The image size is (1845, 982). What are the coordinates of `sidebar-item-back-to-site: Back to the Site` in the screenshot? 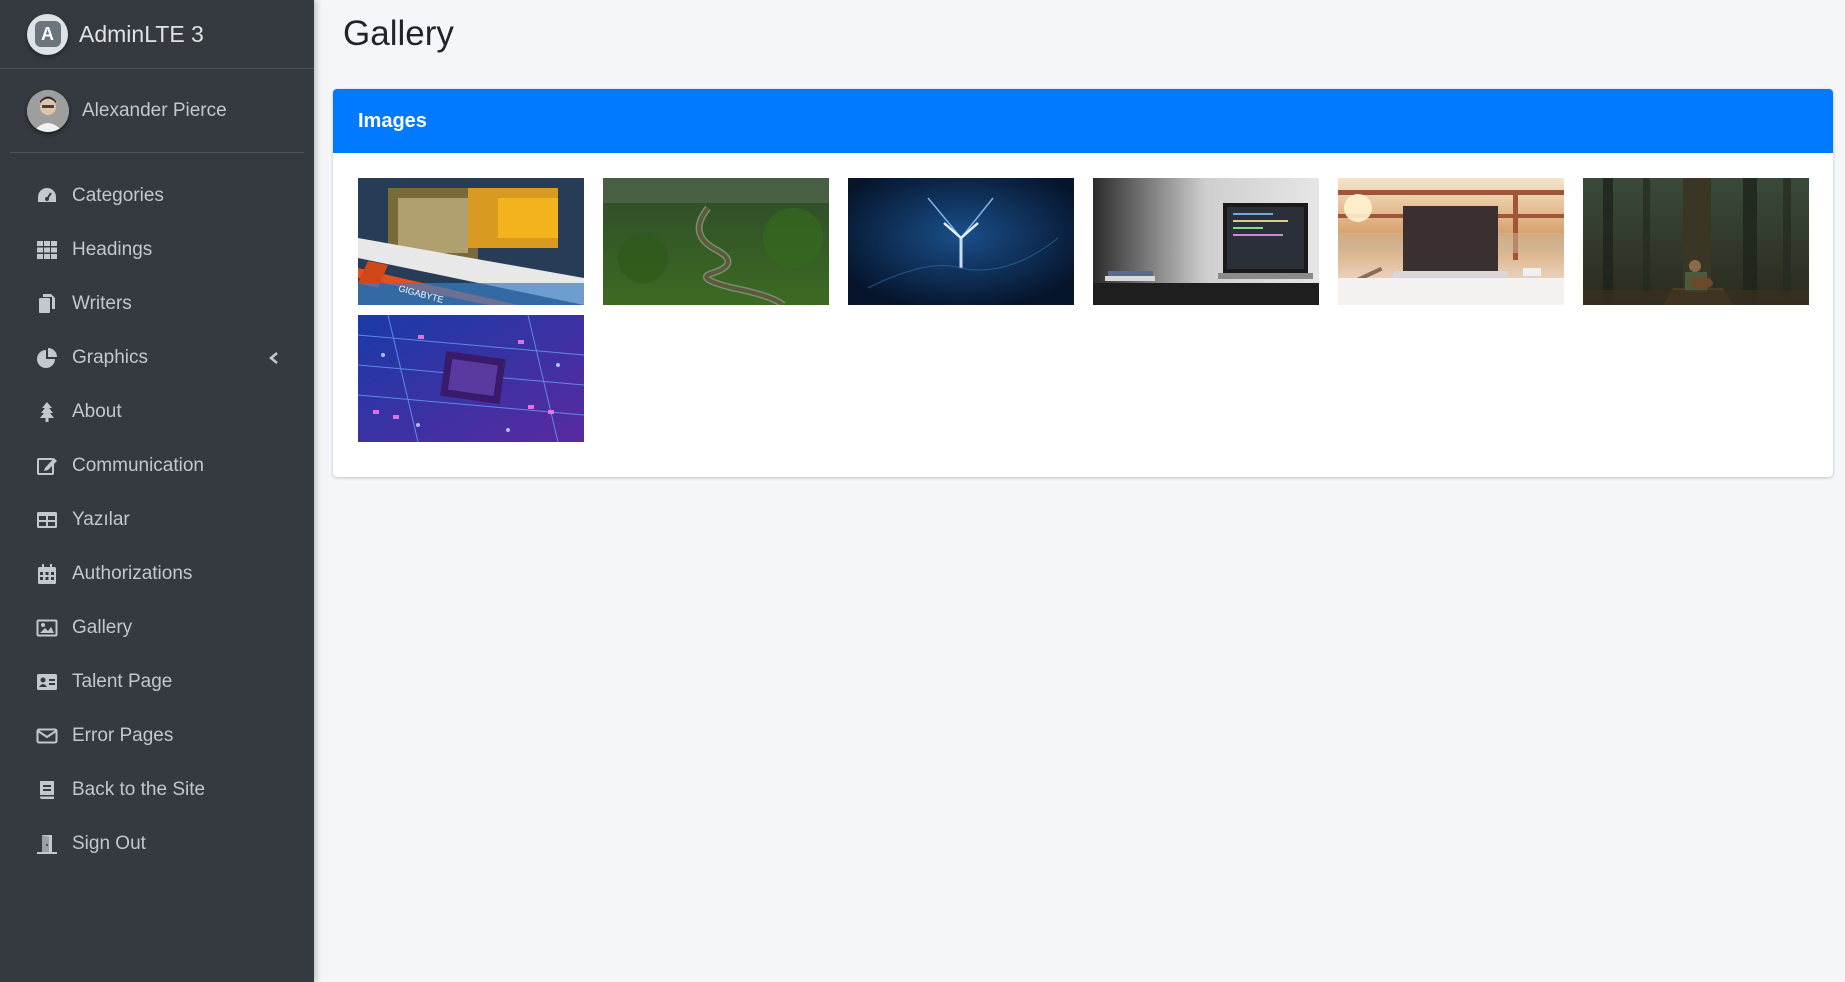 It's located at (157, 790).